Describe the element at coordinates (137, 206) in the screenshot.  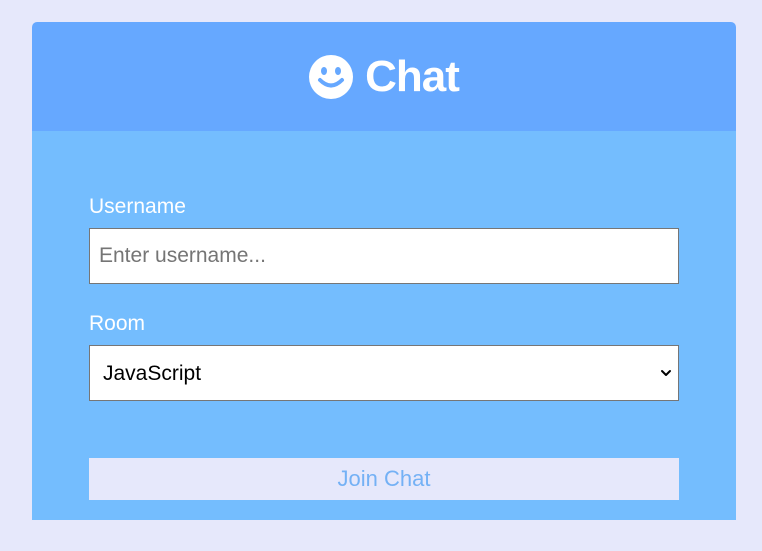
I see `username-label: Username` at that location.